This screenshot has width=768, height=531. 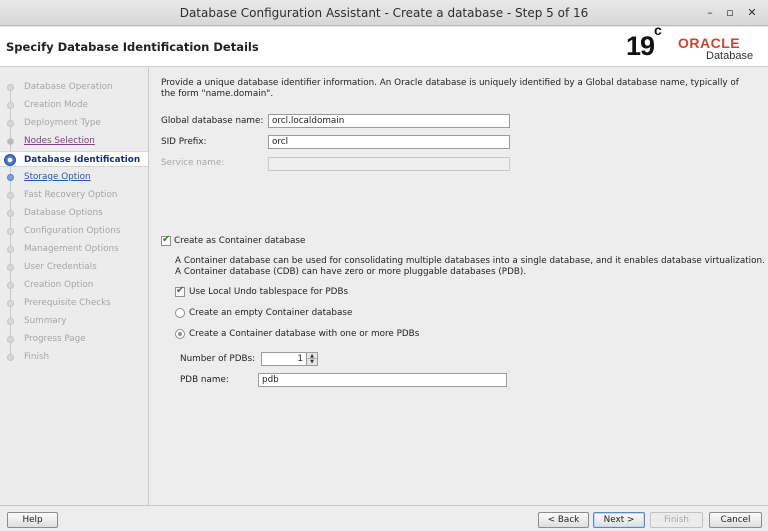 What do you see at coordinates (68, 87) in the screenshot?
I see `nav-step-label: Database Operation` at bounding box center [68, 87].